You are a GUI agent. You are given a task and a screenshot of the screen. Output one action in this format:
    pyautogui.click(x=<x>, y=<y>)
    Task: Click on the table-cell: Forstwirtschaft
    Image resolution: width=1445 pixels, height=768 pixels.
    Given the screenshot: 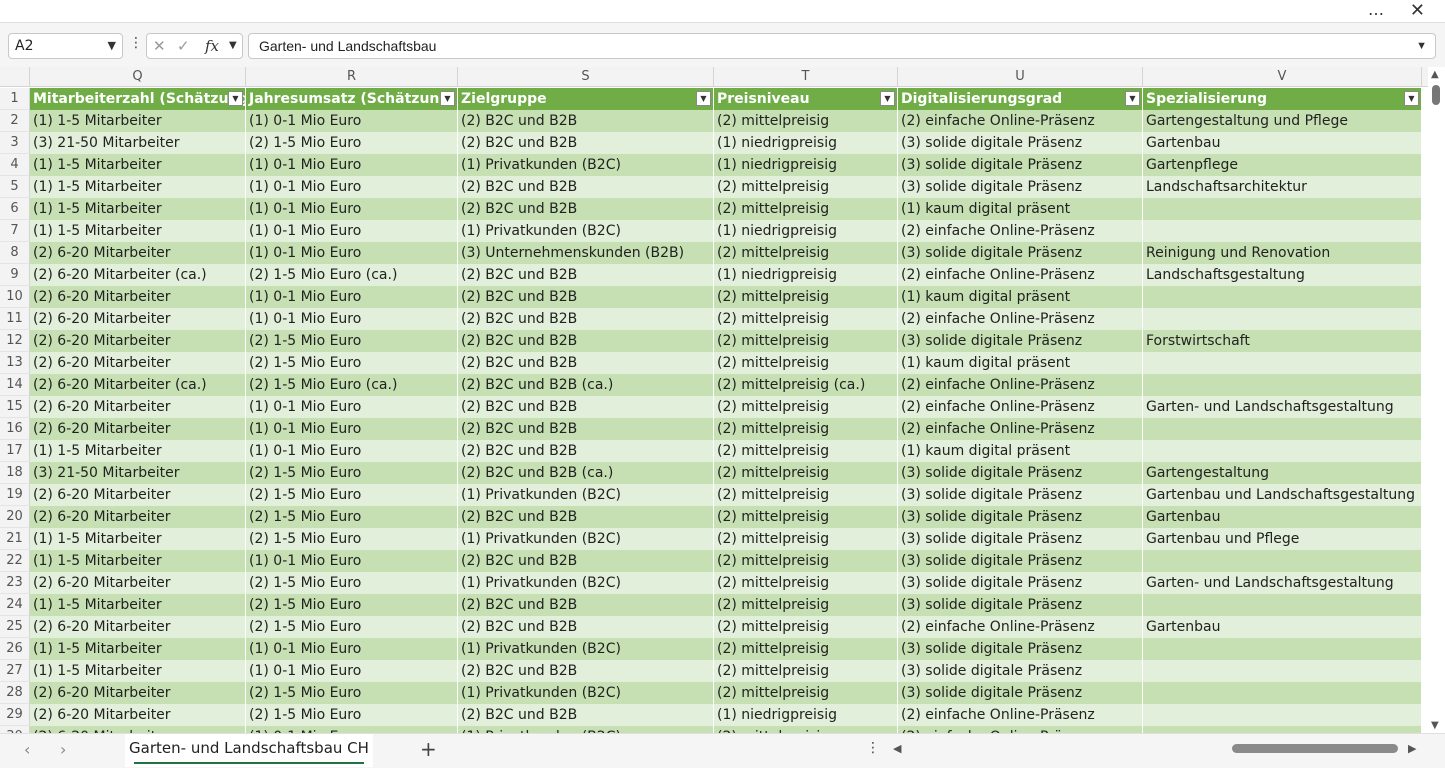 What is the action you would take?
    pyautogui.click(x=1282, y=341)
    